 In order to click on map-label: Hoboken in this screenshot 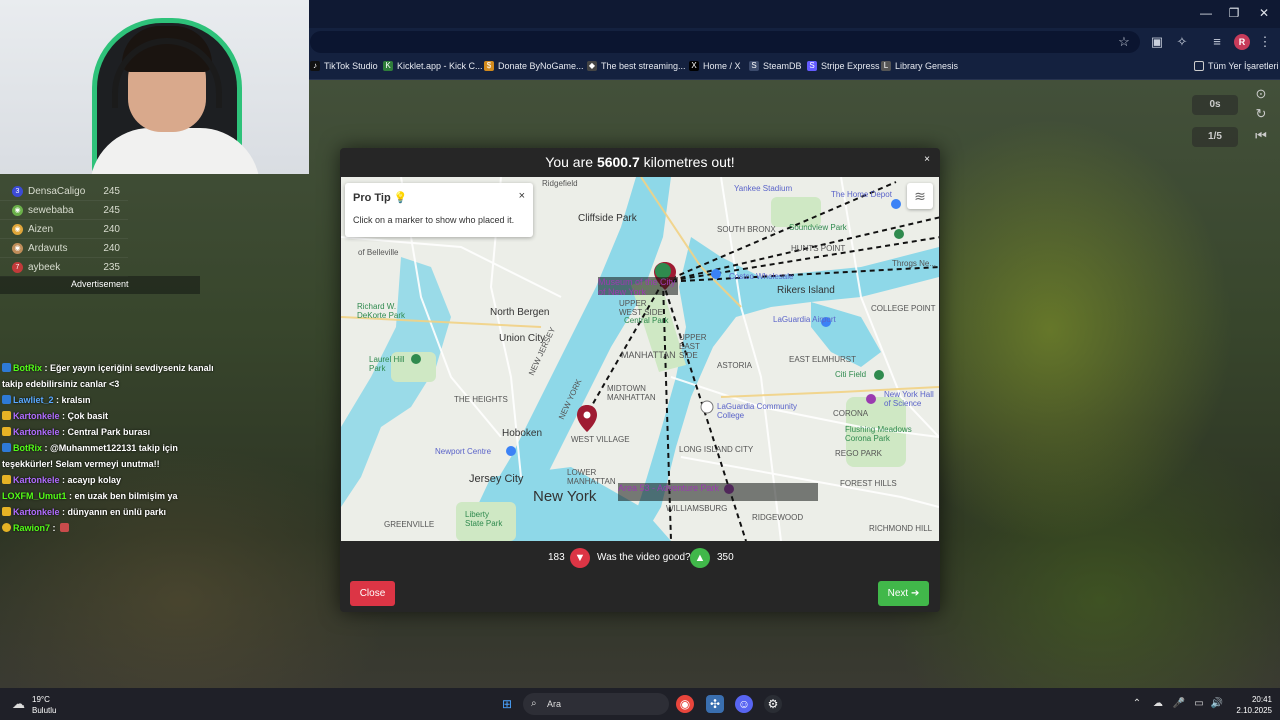, I will do `click(522, 433)`.